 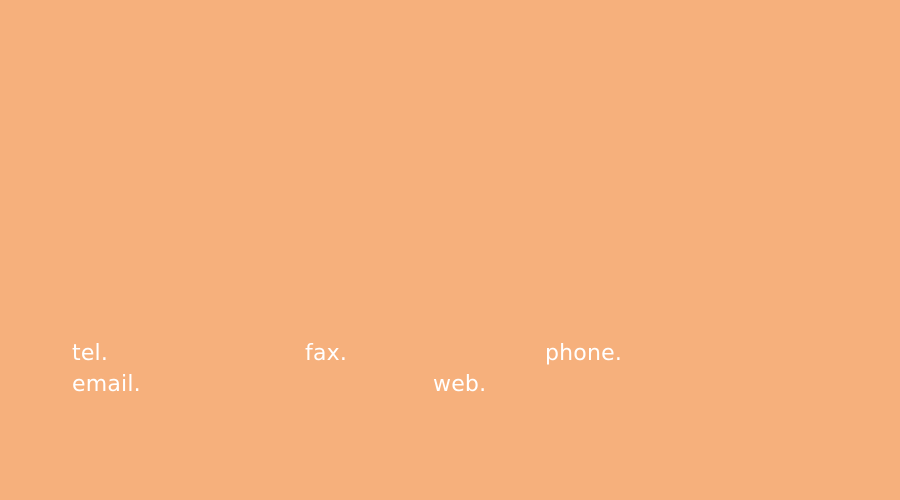 I want to click on fax-label: fax., so click(x=326, y=353).